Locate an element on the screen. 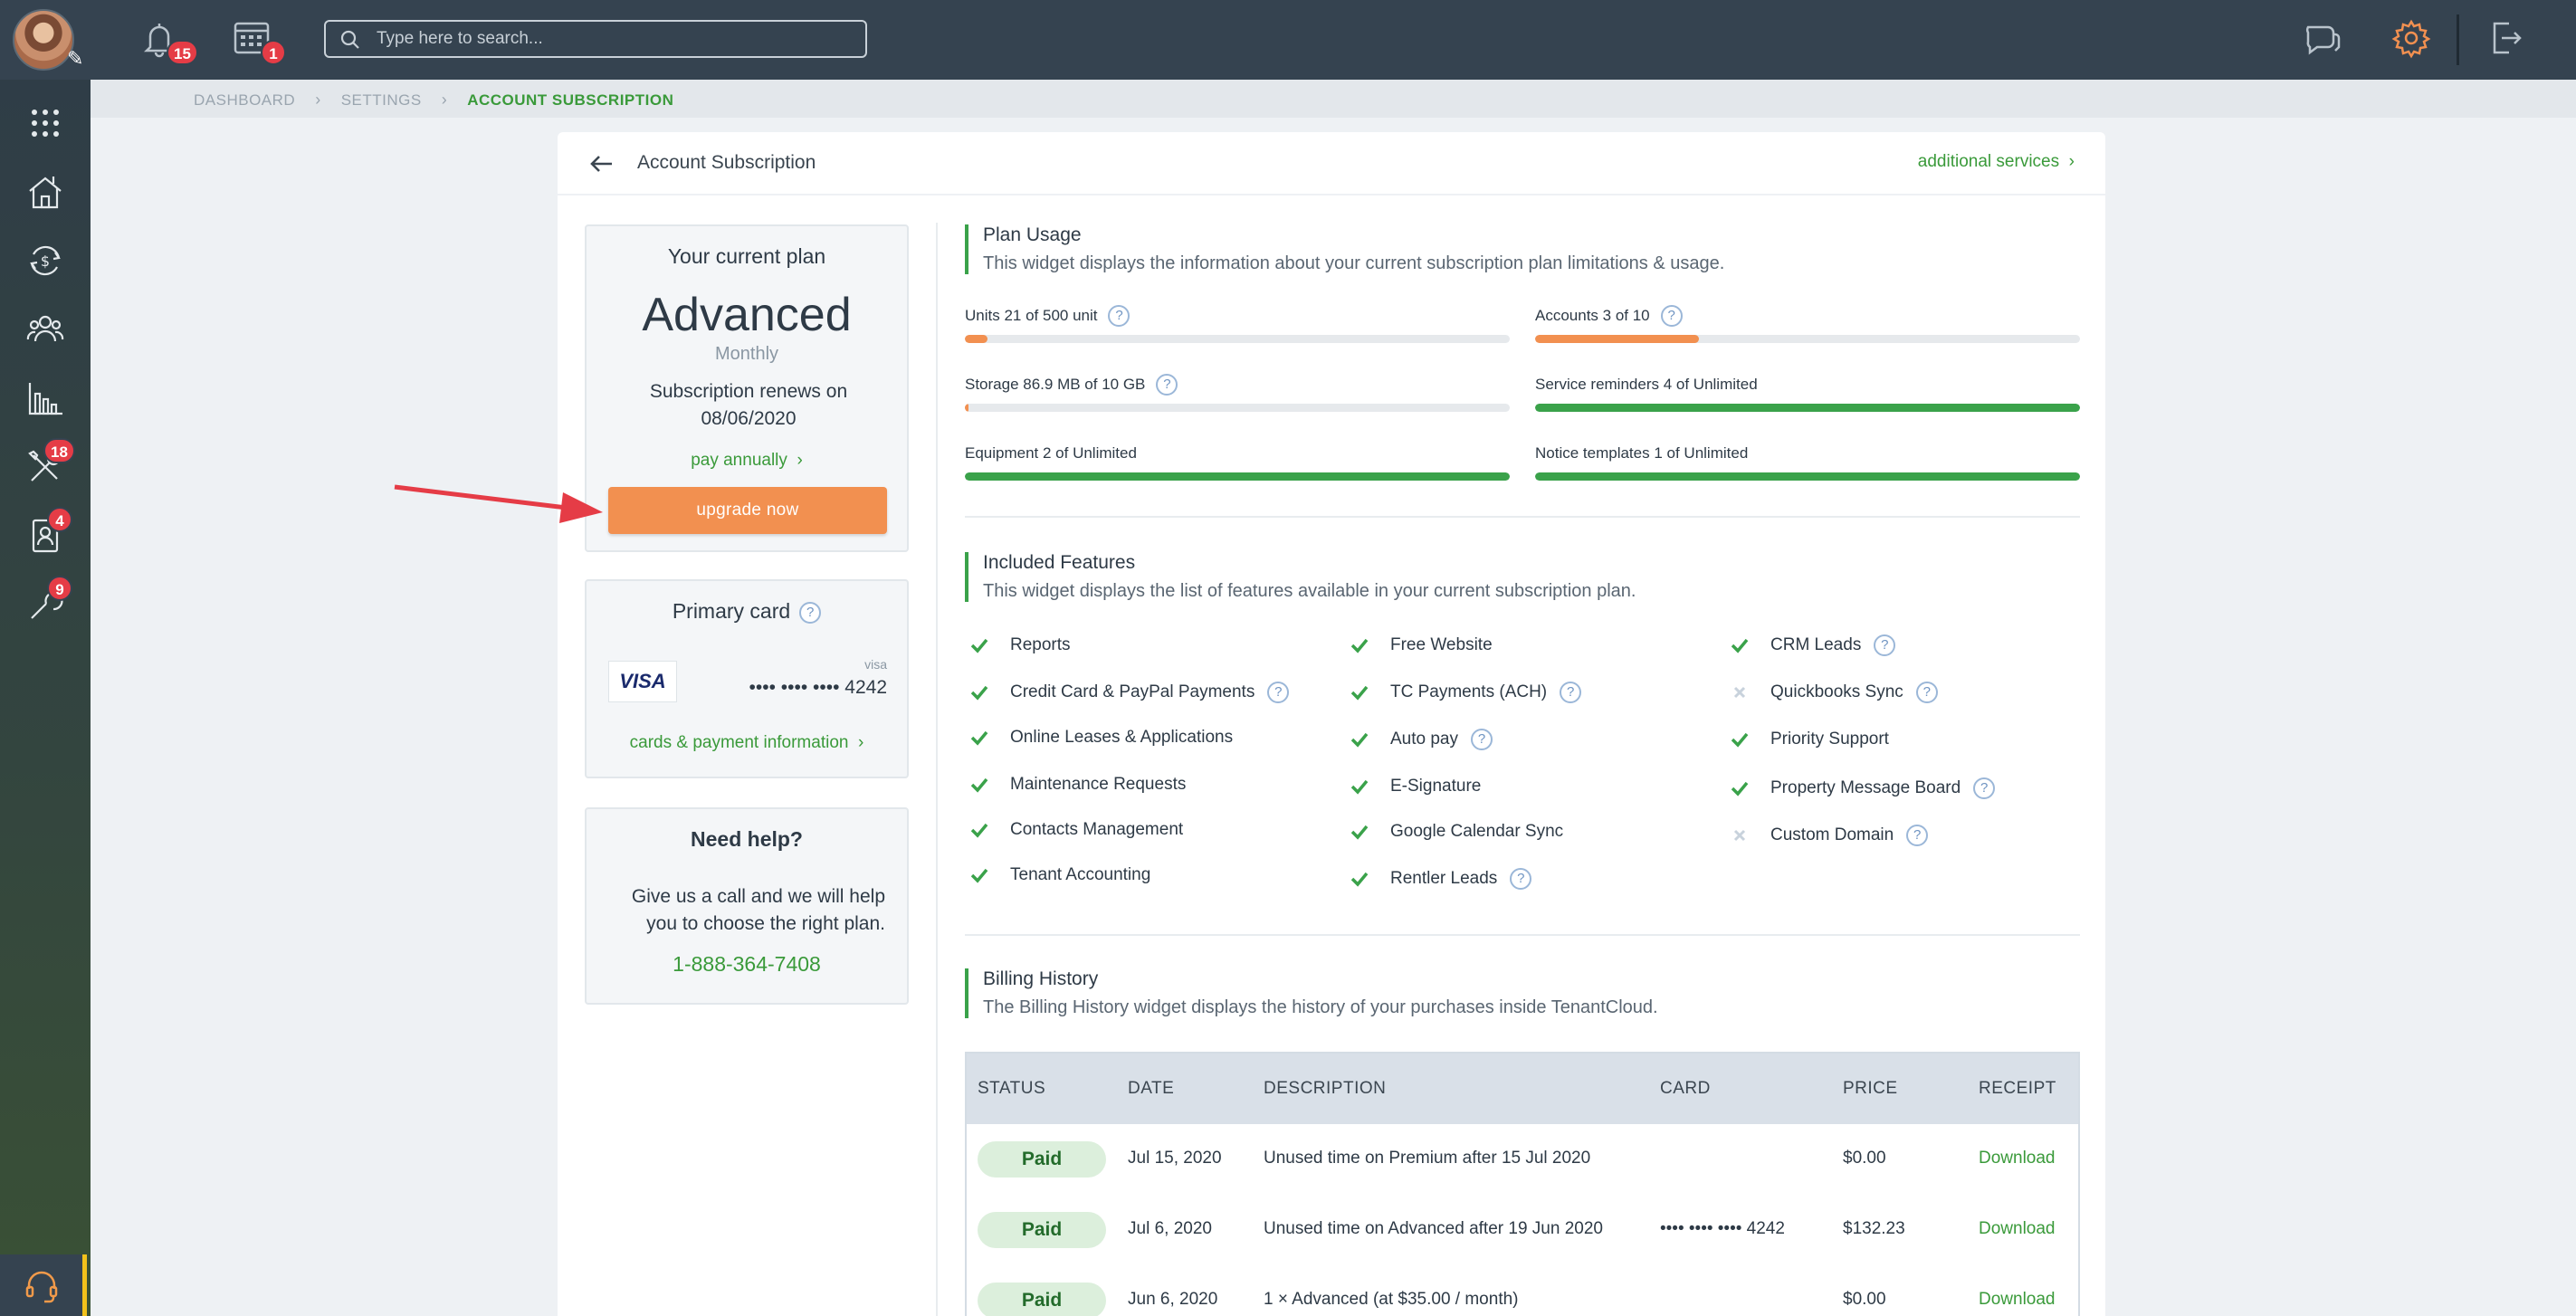 The width and height of the screenshot is (2576, 1316). search-input is located at coordinates (612, 39).